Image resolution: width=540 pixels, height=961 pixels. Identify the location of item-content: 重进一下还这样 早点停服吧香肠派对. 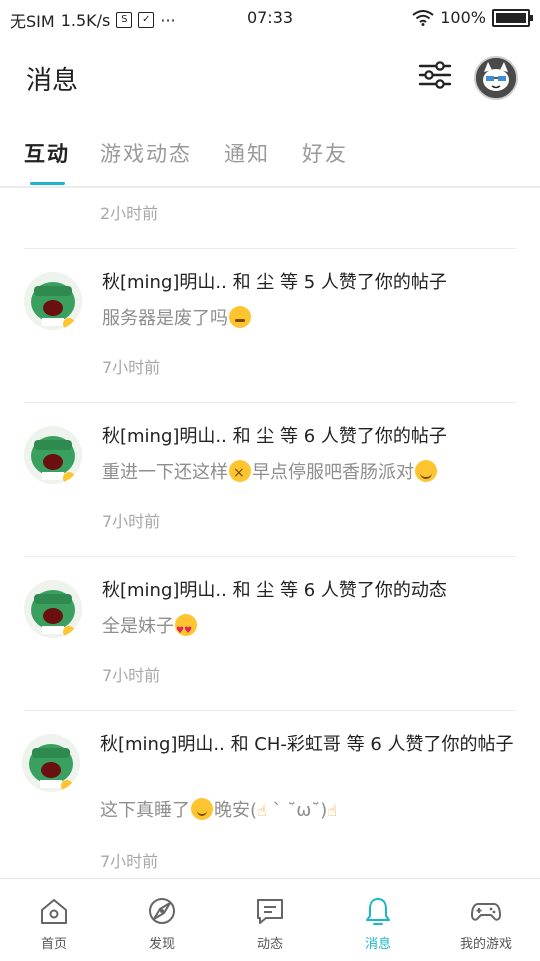
(311, 473).